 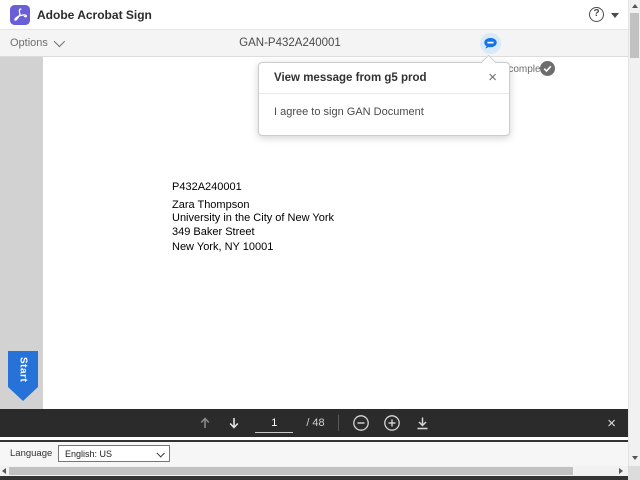 What do you see at coordinates (422, 423) in the screenshot?
I see `download-icon` at bounding box center [422, 423].